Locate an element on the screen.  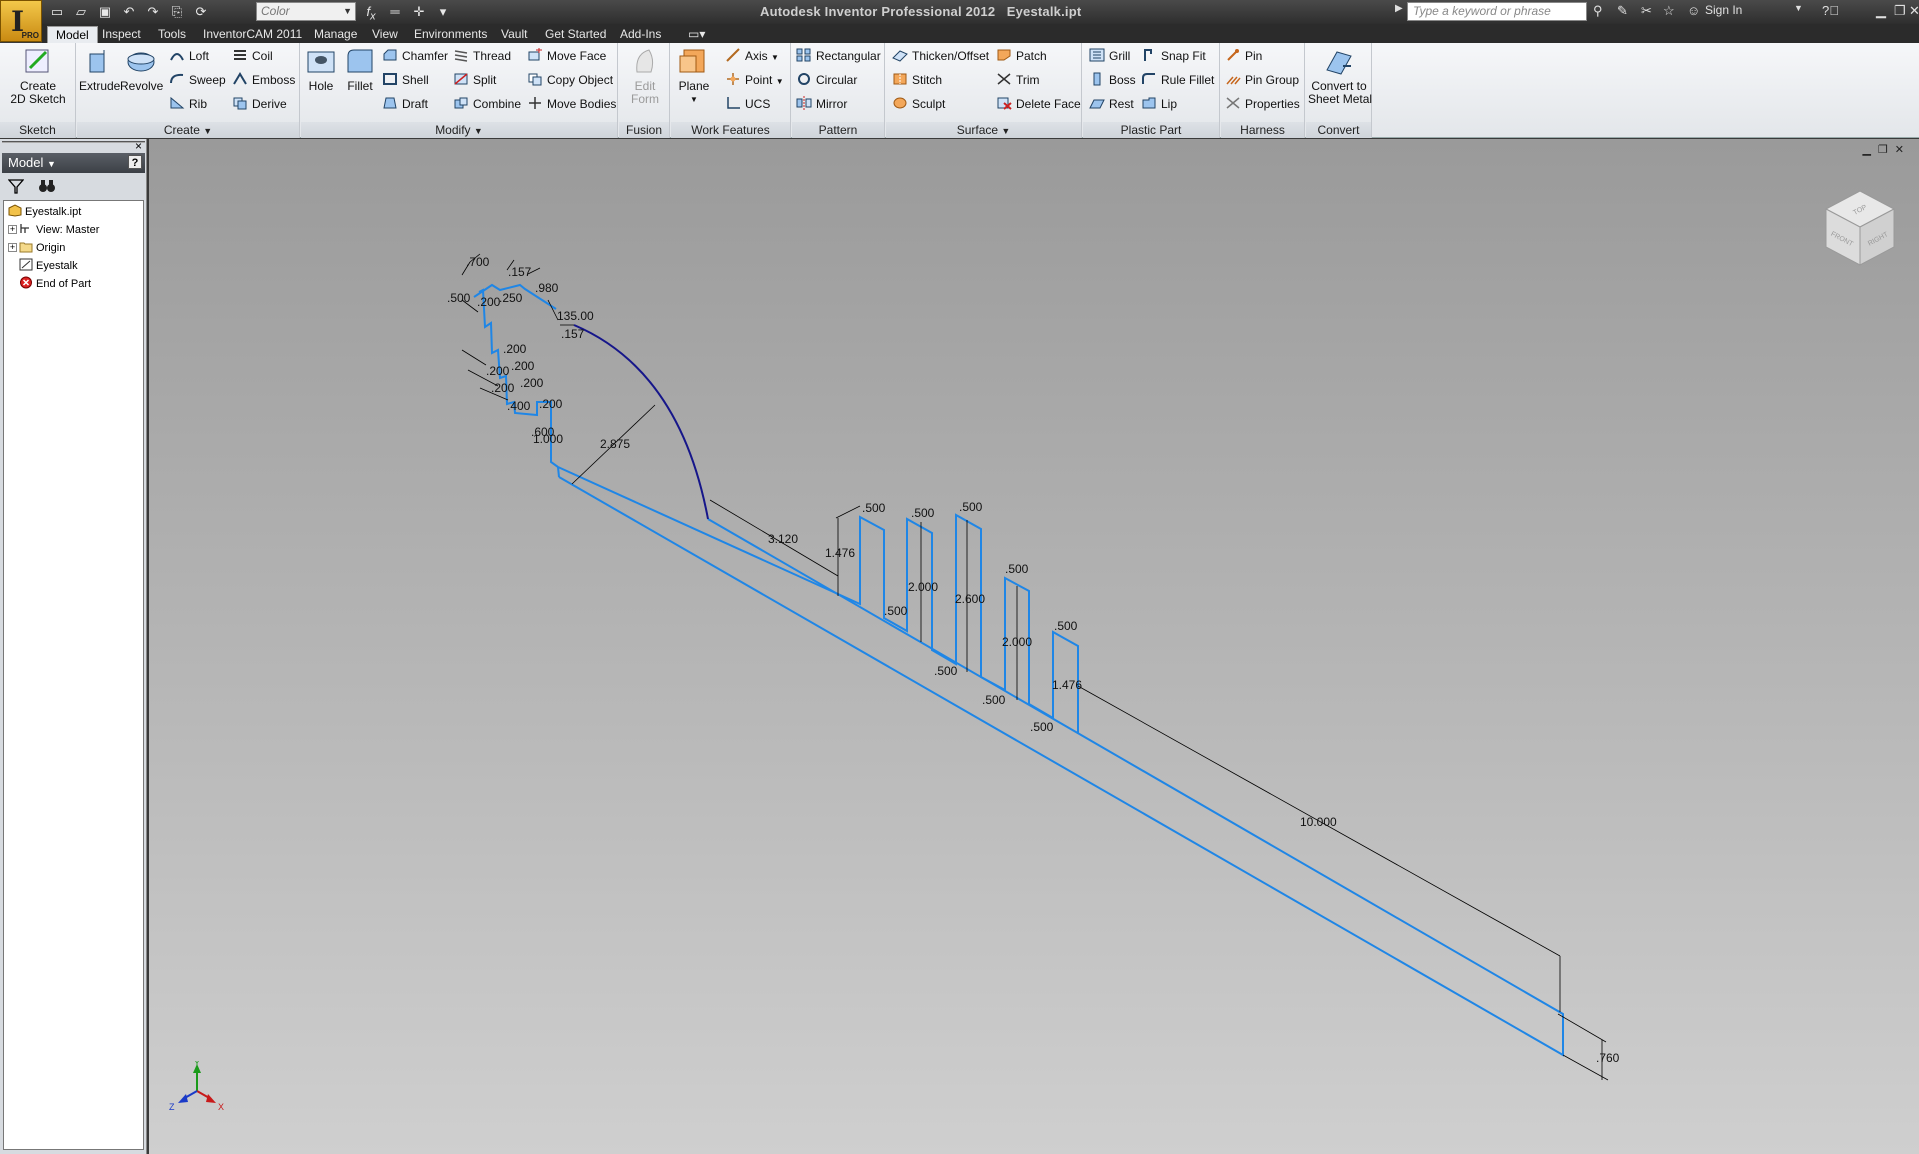
harness-properties-button: Properties is located at coordinates (1262, 104).